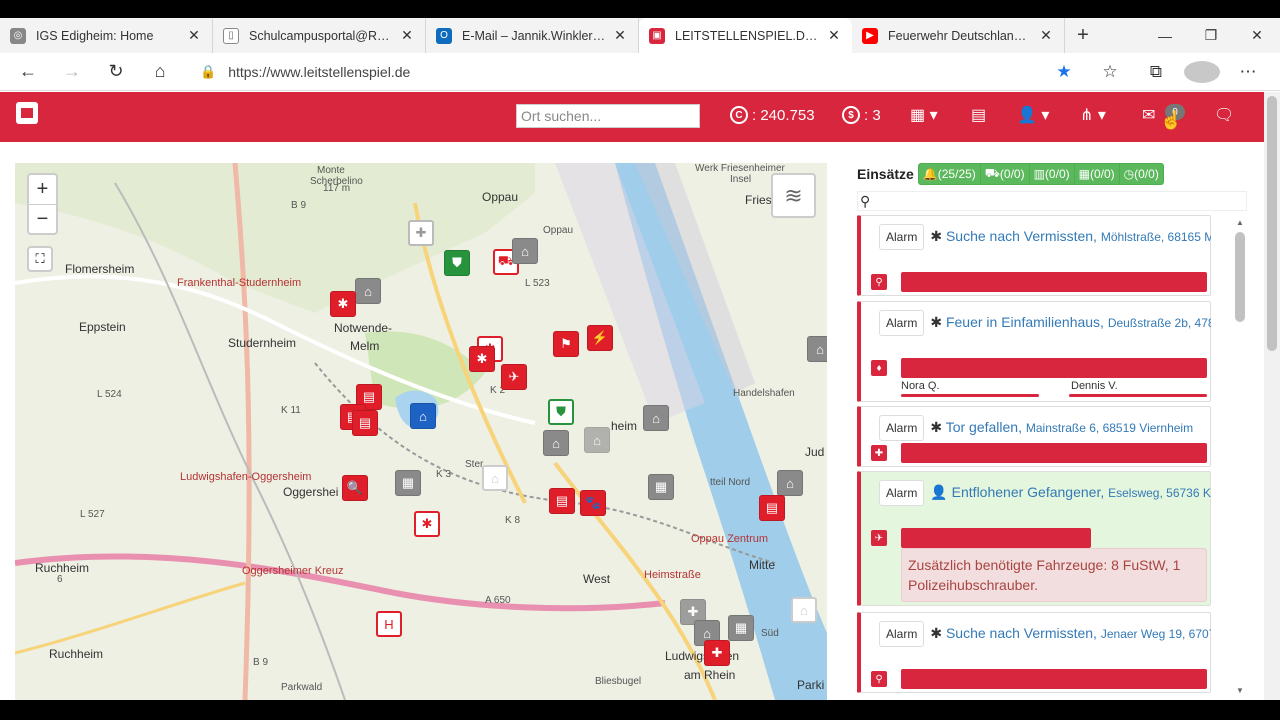 Image resolution: width=1280 pixels, height=720 pixels. Describe the element at coordinates (514, 377) in the screenshot. I see `mission-marker-icon: ✈` at that location.